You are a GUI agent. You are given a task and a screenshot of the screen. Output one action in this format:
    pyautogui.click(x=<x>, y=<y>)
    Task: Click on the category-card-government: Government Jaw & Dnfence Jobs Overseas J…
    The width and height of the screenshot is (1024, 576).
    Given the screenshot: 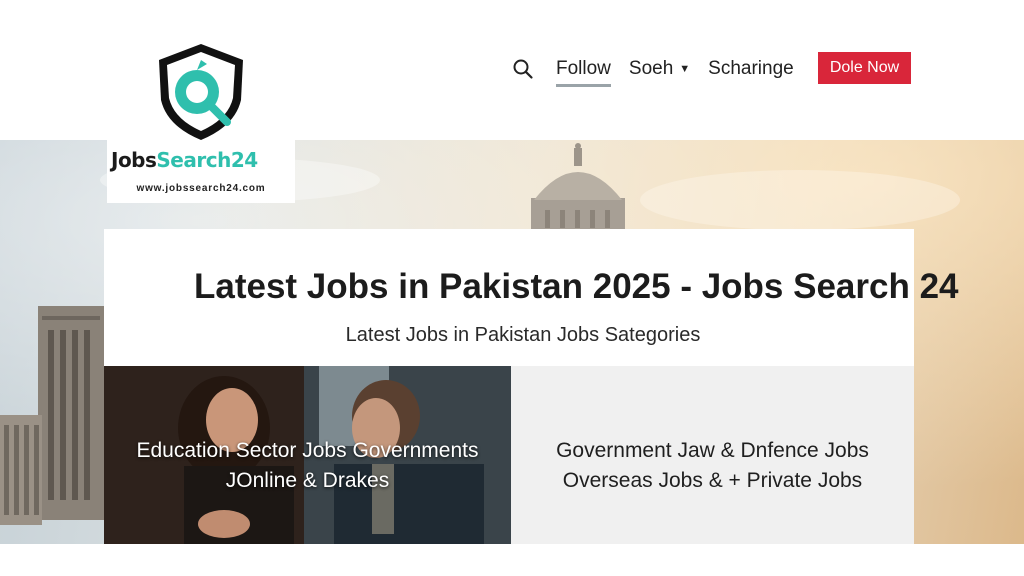 What is the action you would take?
    pyautogui.click(x=712, y=455)
    